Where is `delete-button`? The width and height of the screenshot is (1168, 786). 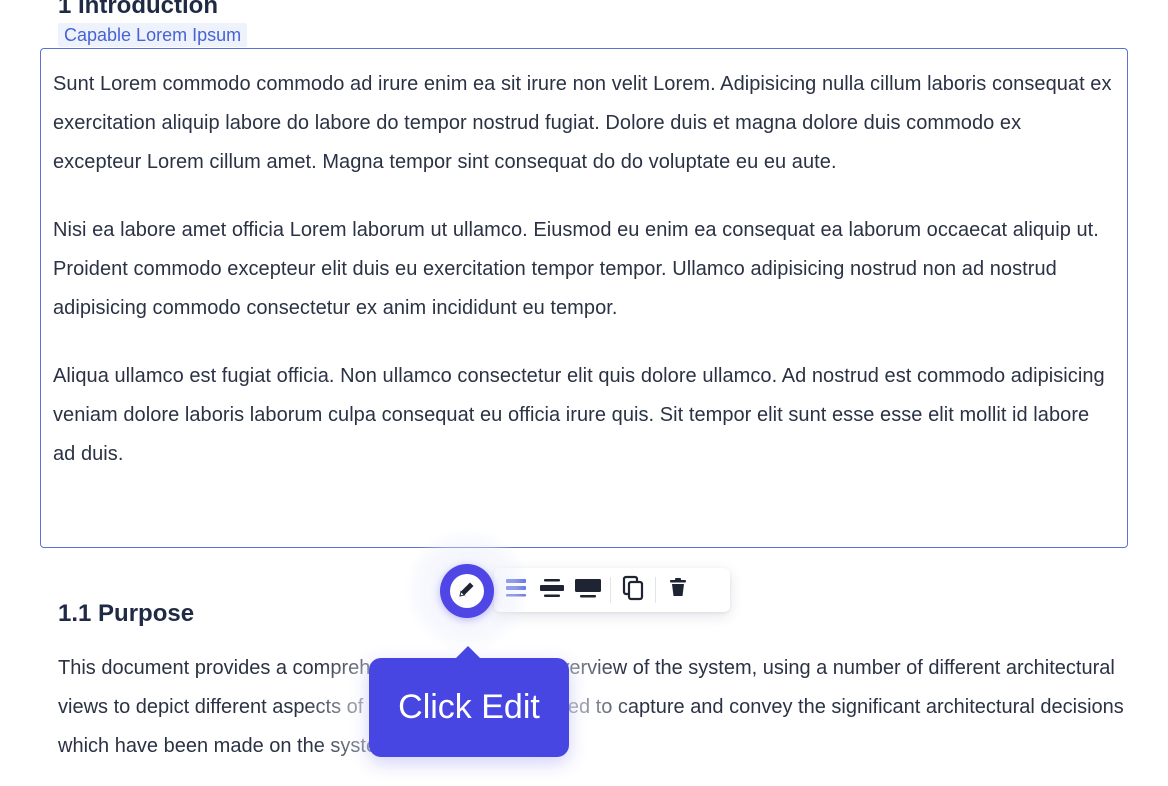
delete-button is located at coordinates (678, 590).